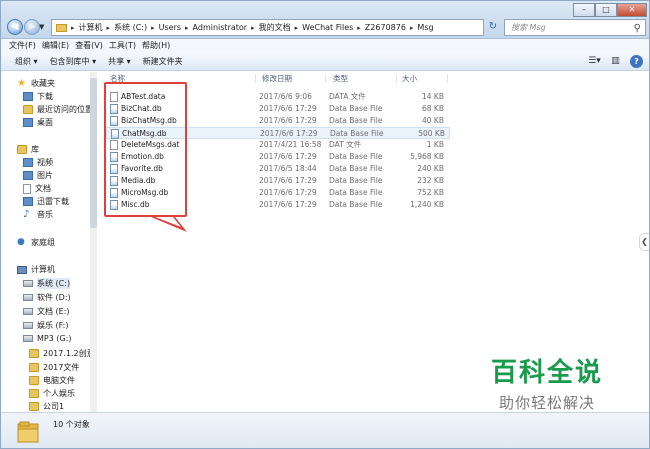 This screenshot has height=449, width=650. Describe the element at coordinates (41, 27) in the screenshot. I see `history-dropdown-icon: ▼` at that location.